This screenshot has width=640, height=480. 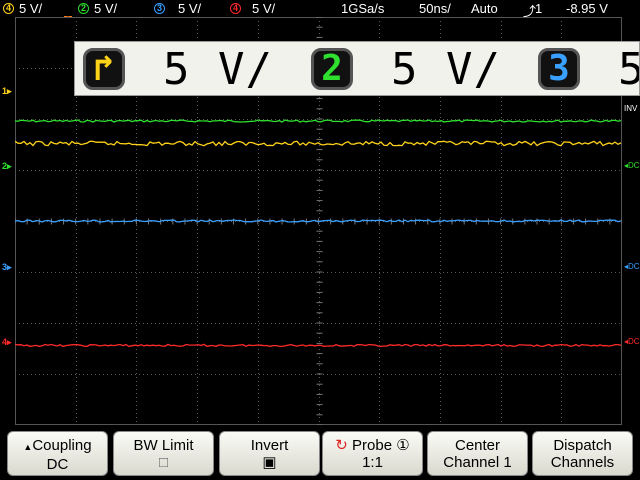 What do you see at coordinates (159, 8) in the screenshot?
I see `channel-3-badge-icon: 3` at bounding box center [159, 8].